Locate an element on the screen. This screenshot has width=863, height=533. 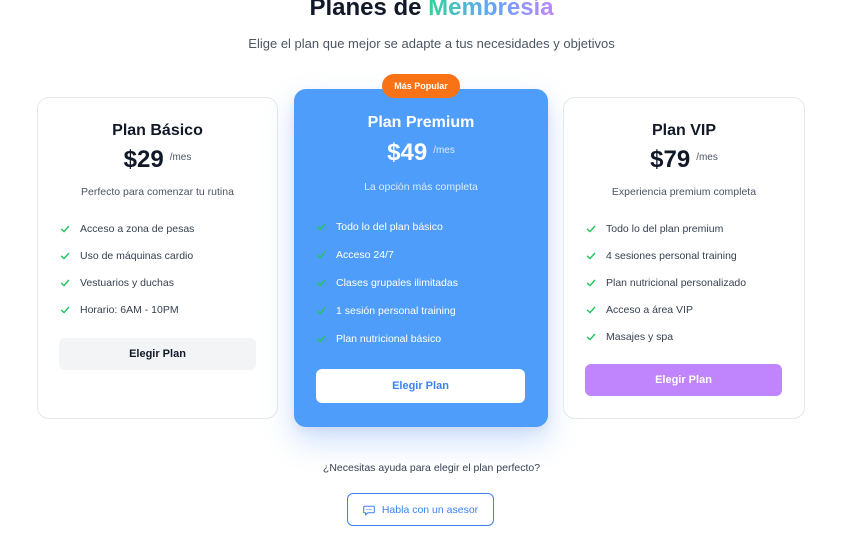
price-row: $79 /mes is located at coordinates (684, 160).